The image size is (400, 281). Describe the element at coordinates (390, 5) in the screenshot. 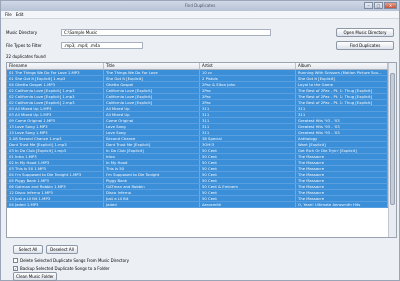

I see `close-icon: ✕` at that location.